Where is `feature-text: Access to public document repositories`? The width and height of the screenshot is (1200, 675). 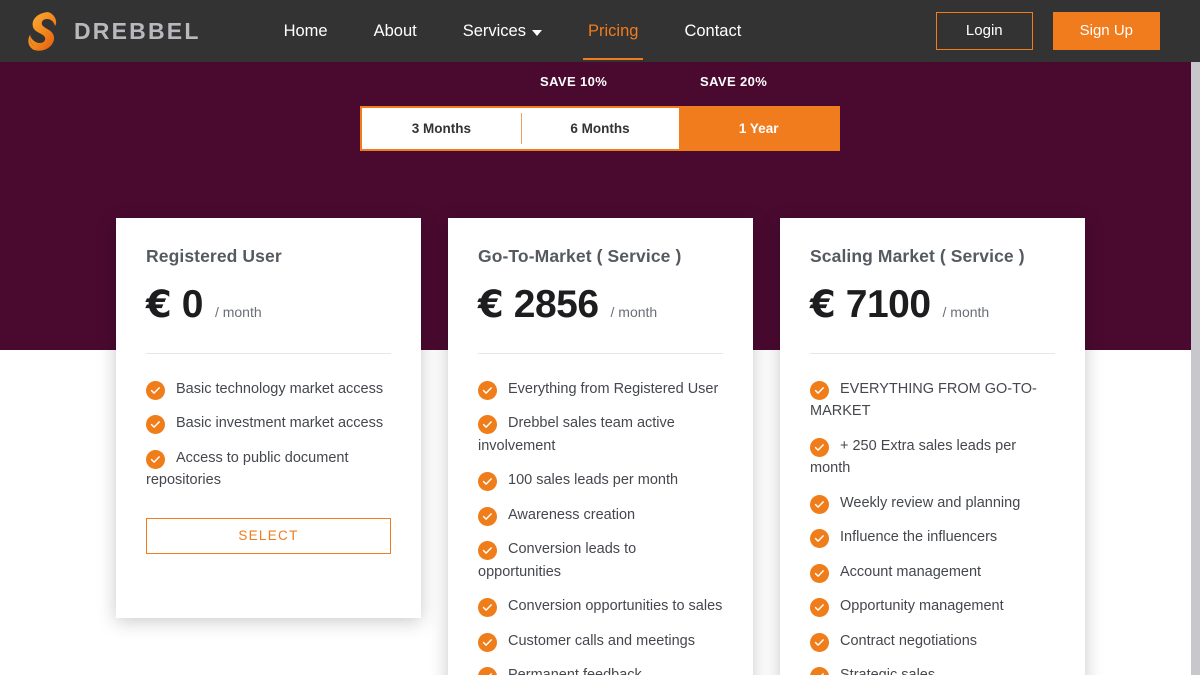 feature-text: Access to public document repositories is located at coordinates (247, 469).